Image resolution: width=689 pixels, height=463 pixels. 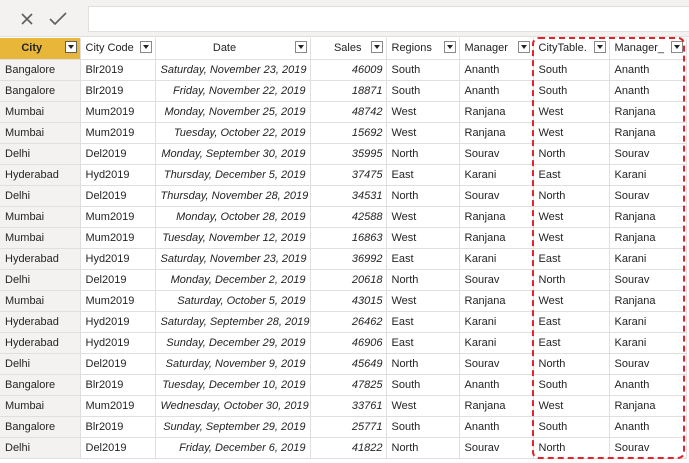 What do you see at coordinates (348, 196) in the screenshot?
I see `cell-sales: 34531` at bounding box center [348, 196].